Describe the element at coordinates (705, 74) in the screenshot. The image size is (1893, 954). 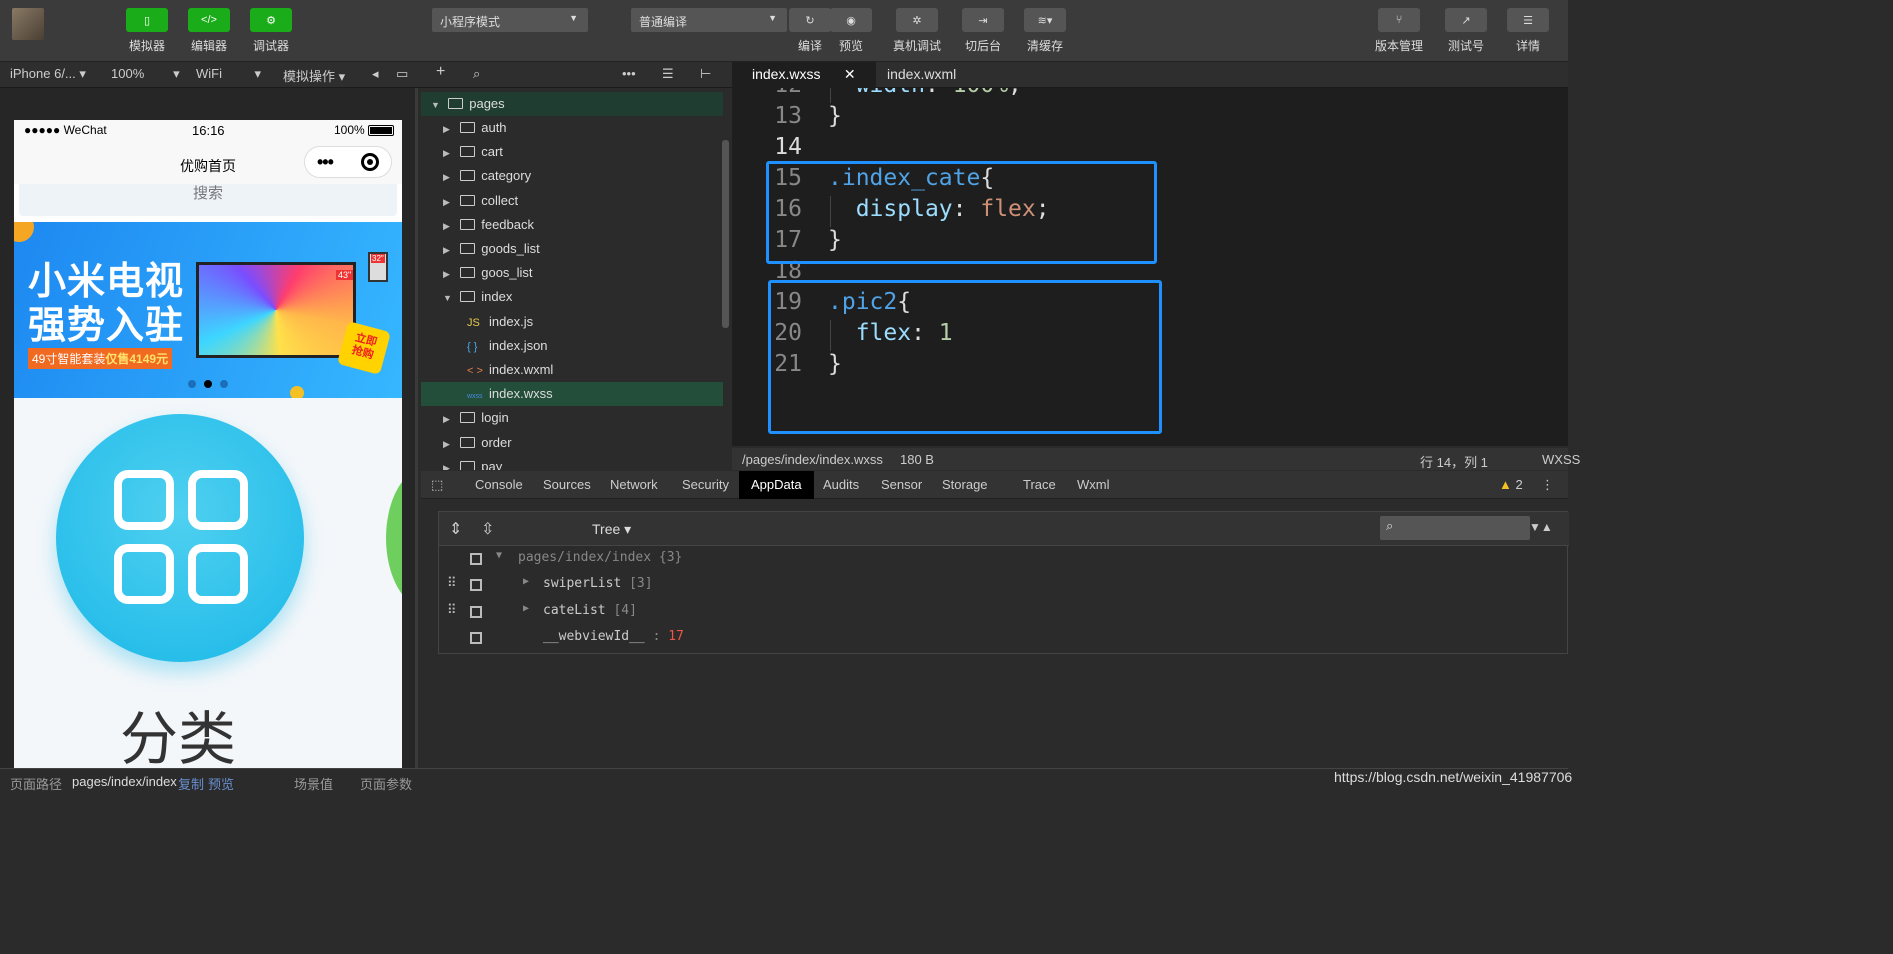
I see `split-icon: ⊢` at that location.